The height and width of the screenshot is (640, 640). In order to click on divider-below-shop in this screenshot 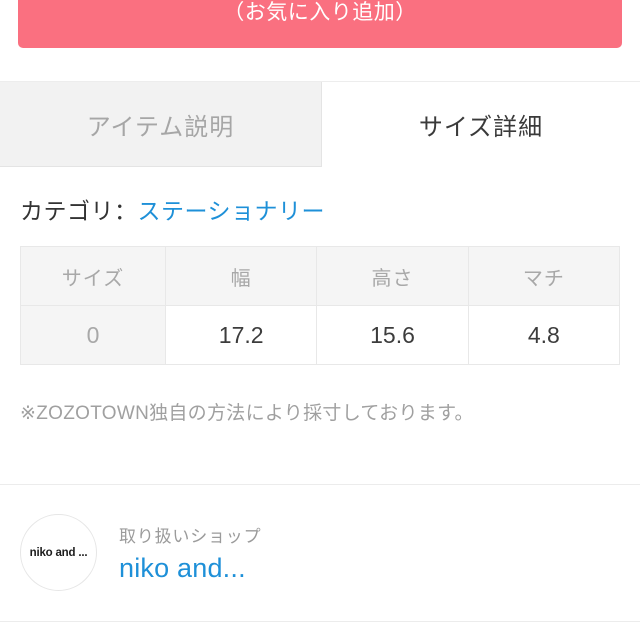, I will do `click(320, 621)`.